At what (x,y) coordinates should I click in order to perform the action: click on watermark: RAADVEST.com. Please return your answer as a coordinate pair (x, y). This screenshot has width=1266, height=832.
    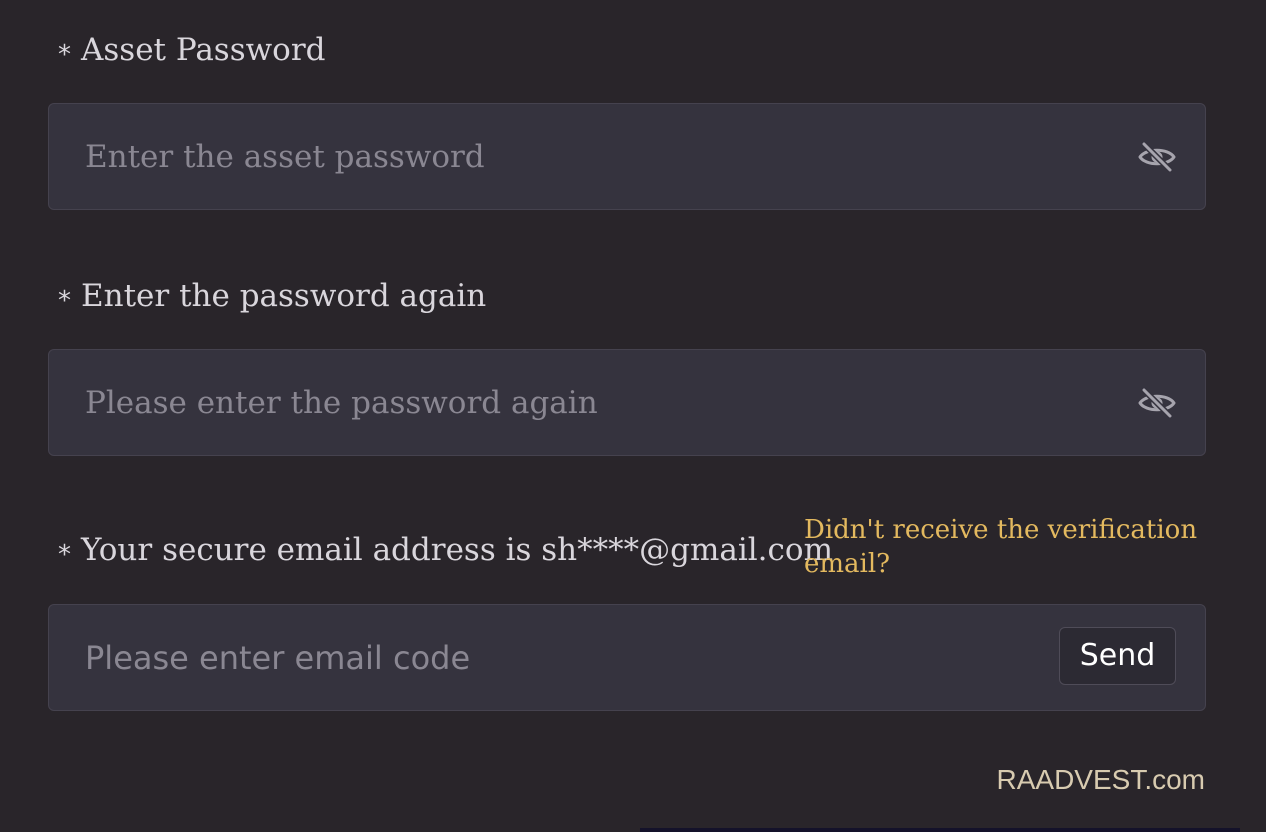
    Looking at the image, I should click on (1101, 779).